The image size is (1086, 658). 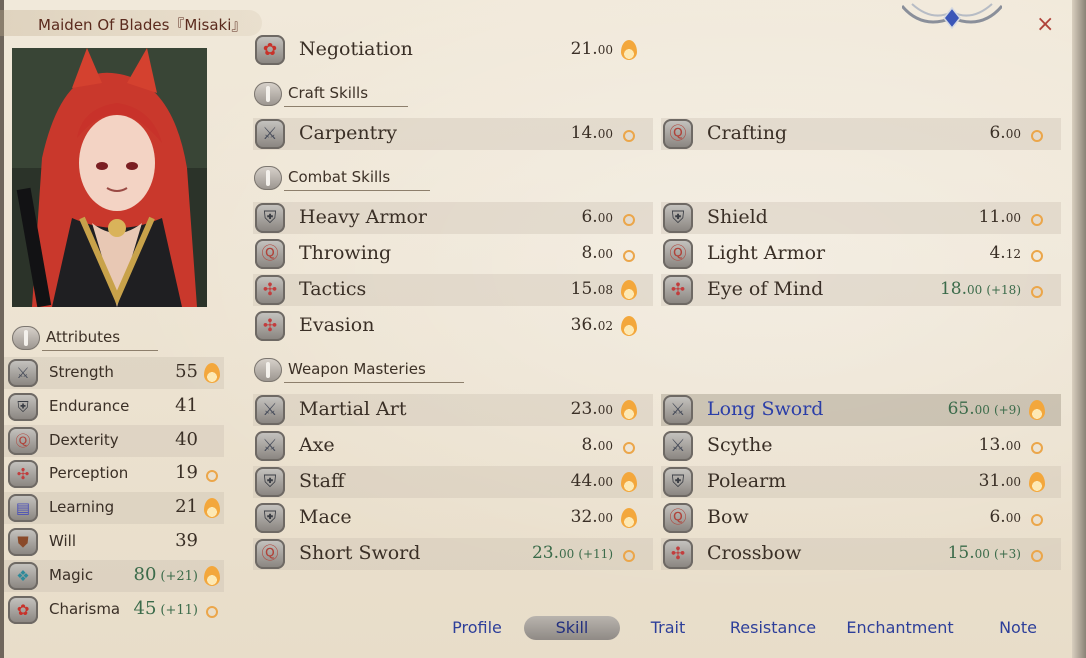 I want to click on attribute-row-strength: ⚔ Strength 55, so click(x=114, y=373).